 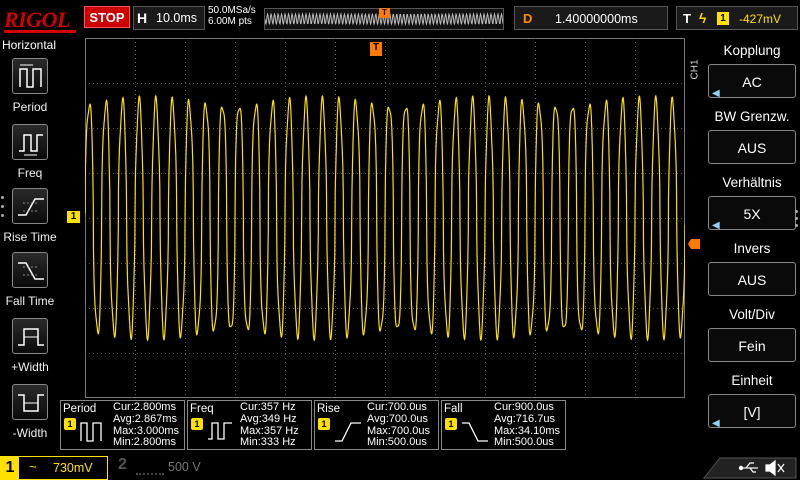 What do you see at coordinates (10, 468) in the screenshot?
I see `ch1-number: 1` at bounding box center [10, 468].